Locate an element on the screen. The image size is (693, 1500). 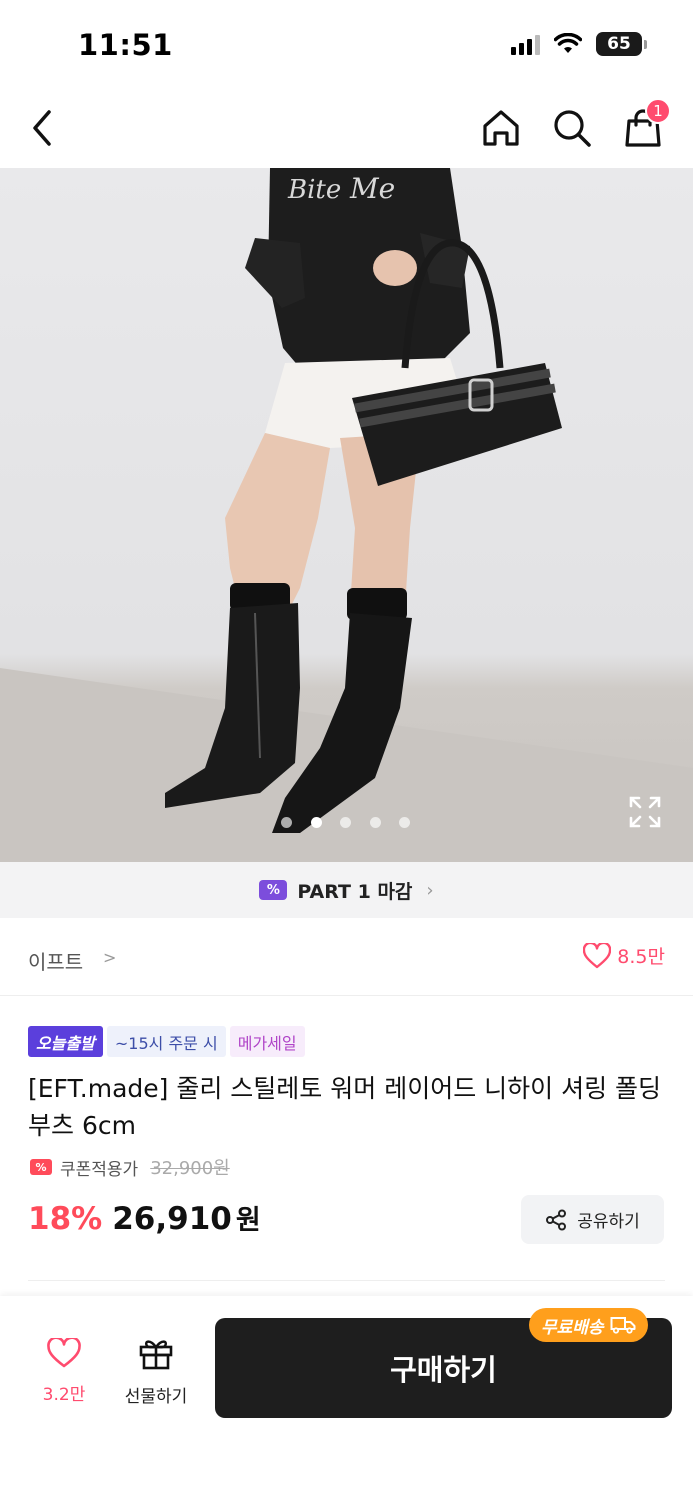
coupon-icon: % is located at coordinates (41, 1167).